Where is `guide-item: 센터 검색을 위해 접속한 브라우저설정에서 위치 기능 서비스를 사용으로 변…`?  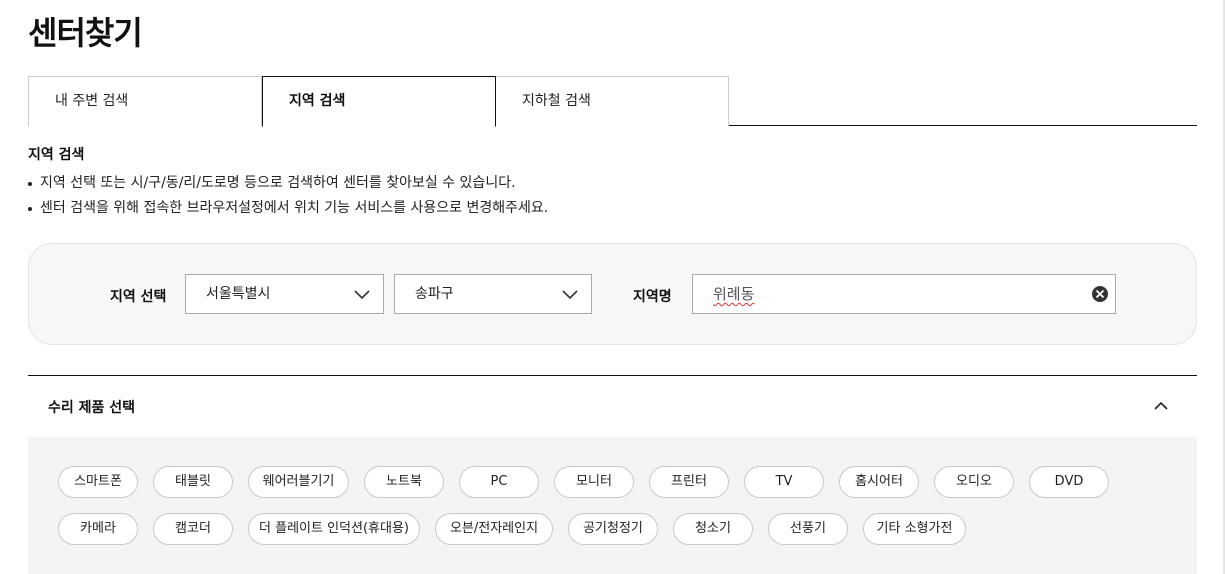
guide-item: 센터 검색을 위해 접속한 브라우저설정에서 위치 기능 서비스를 사용으로 변… is located at coordinates (288, 208).